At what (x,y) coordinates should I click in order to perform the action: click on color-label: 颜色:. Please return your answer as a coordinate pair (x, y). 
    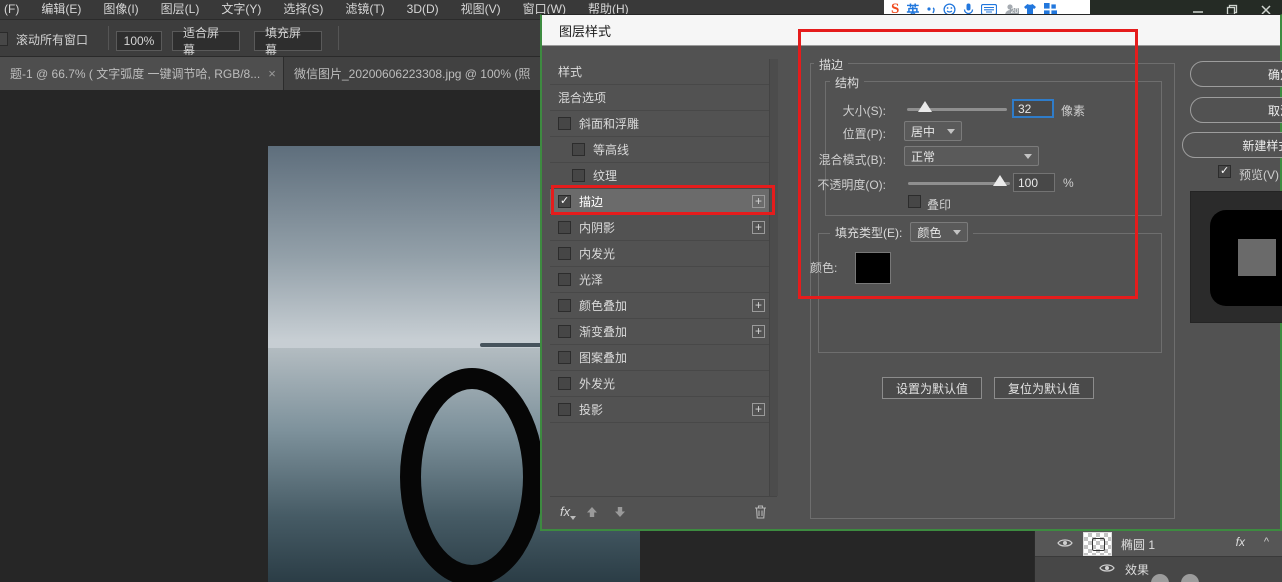
    Looking at the image, I should click on (824, 268).